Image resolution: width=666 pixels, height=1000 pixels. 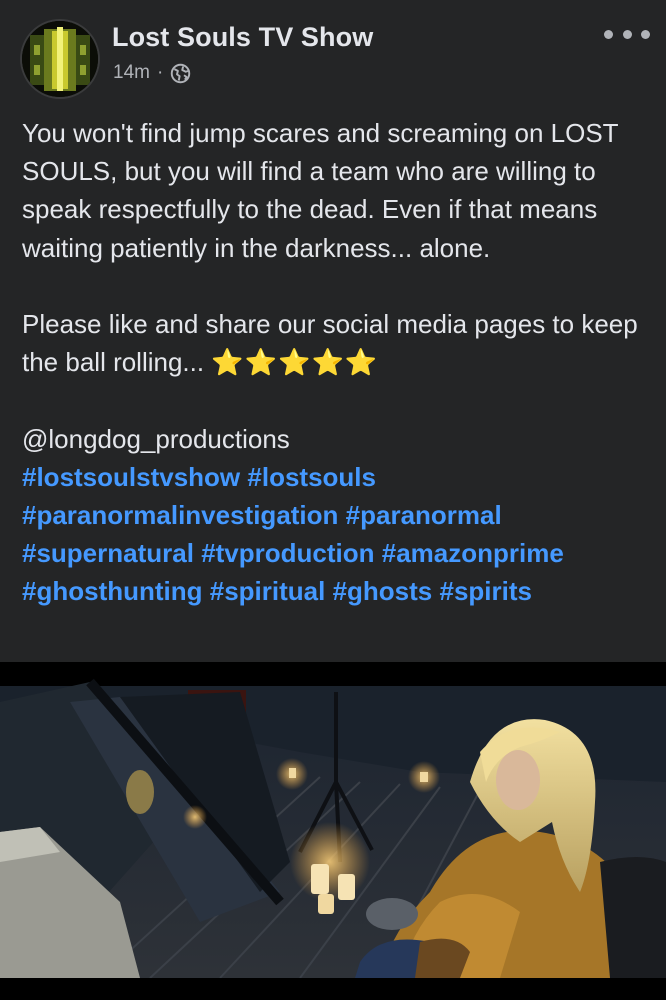 What do you see at coordinates (112, 591) in the screenshot?
I see `hashtag-link: #ghosthunting` at bounding box center [112, 591].